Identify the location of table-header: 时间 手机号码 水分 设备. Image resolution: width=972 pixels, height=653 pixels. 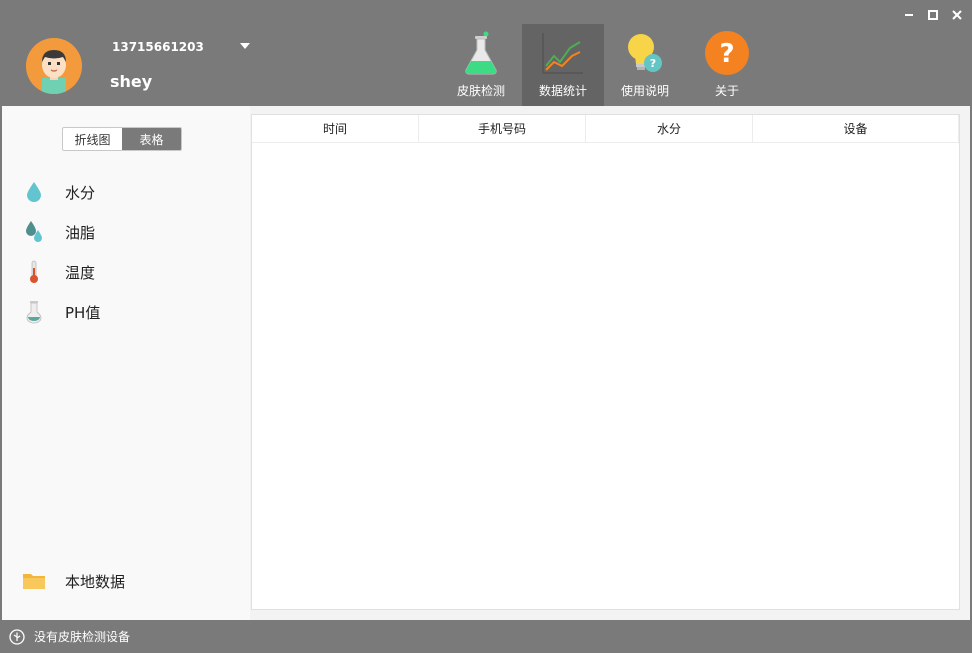
(605, 129).